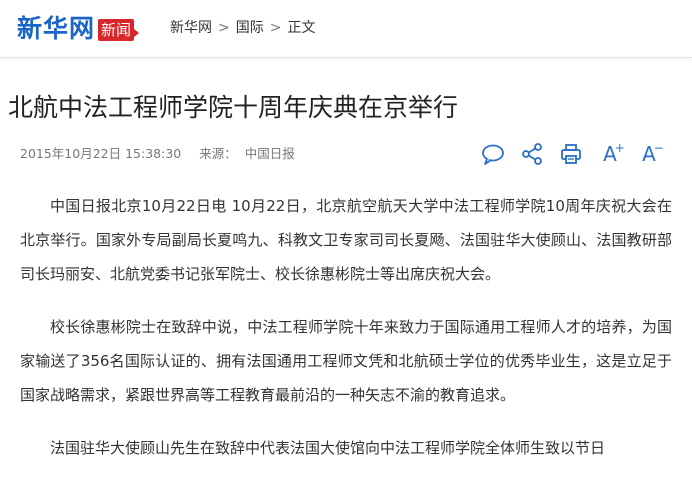 This screenshot has width=692, height=484. I want to click on print-button, so click(571, 154).